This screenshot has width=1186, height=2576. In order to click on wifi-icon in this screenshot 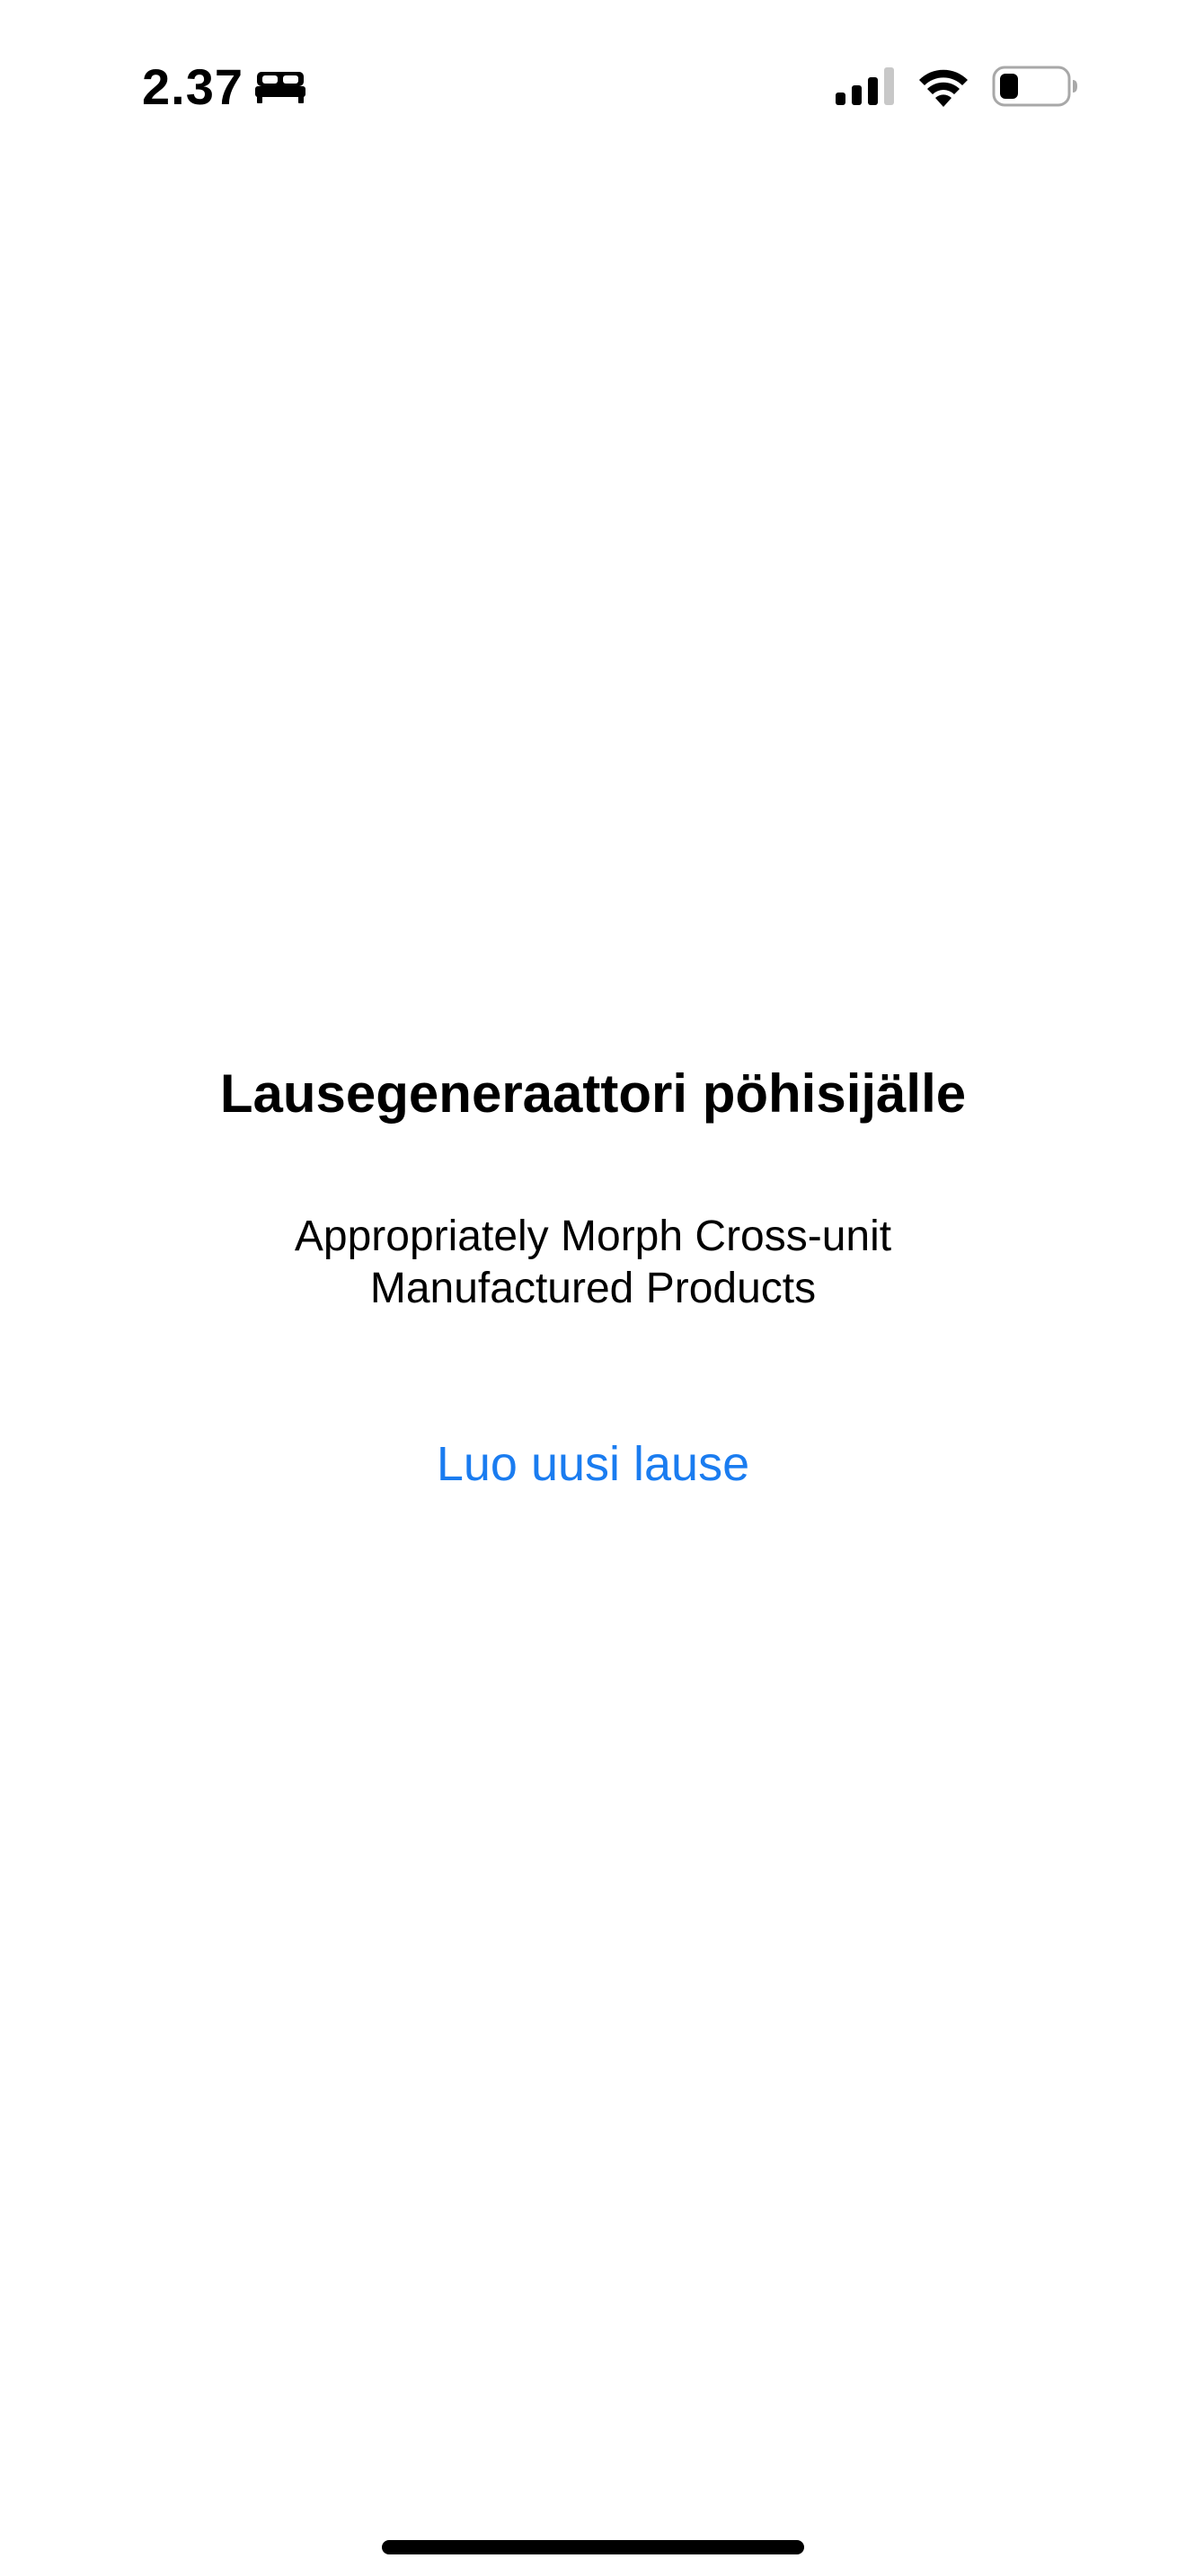, I will do `click(943, 88)`.